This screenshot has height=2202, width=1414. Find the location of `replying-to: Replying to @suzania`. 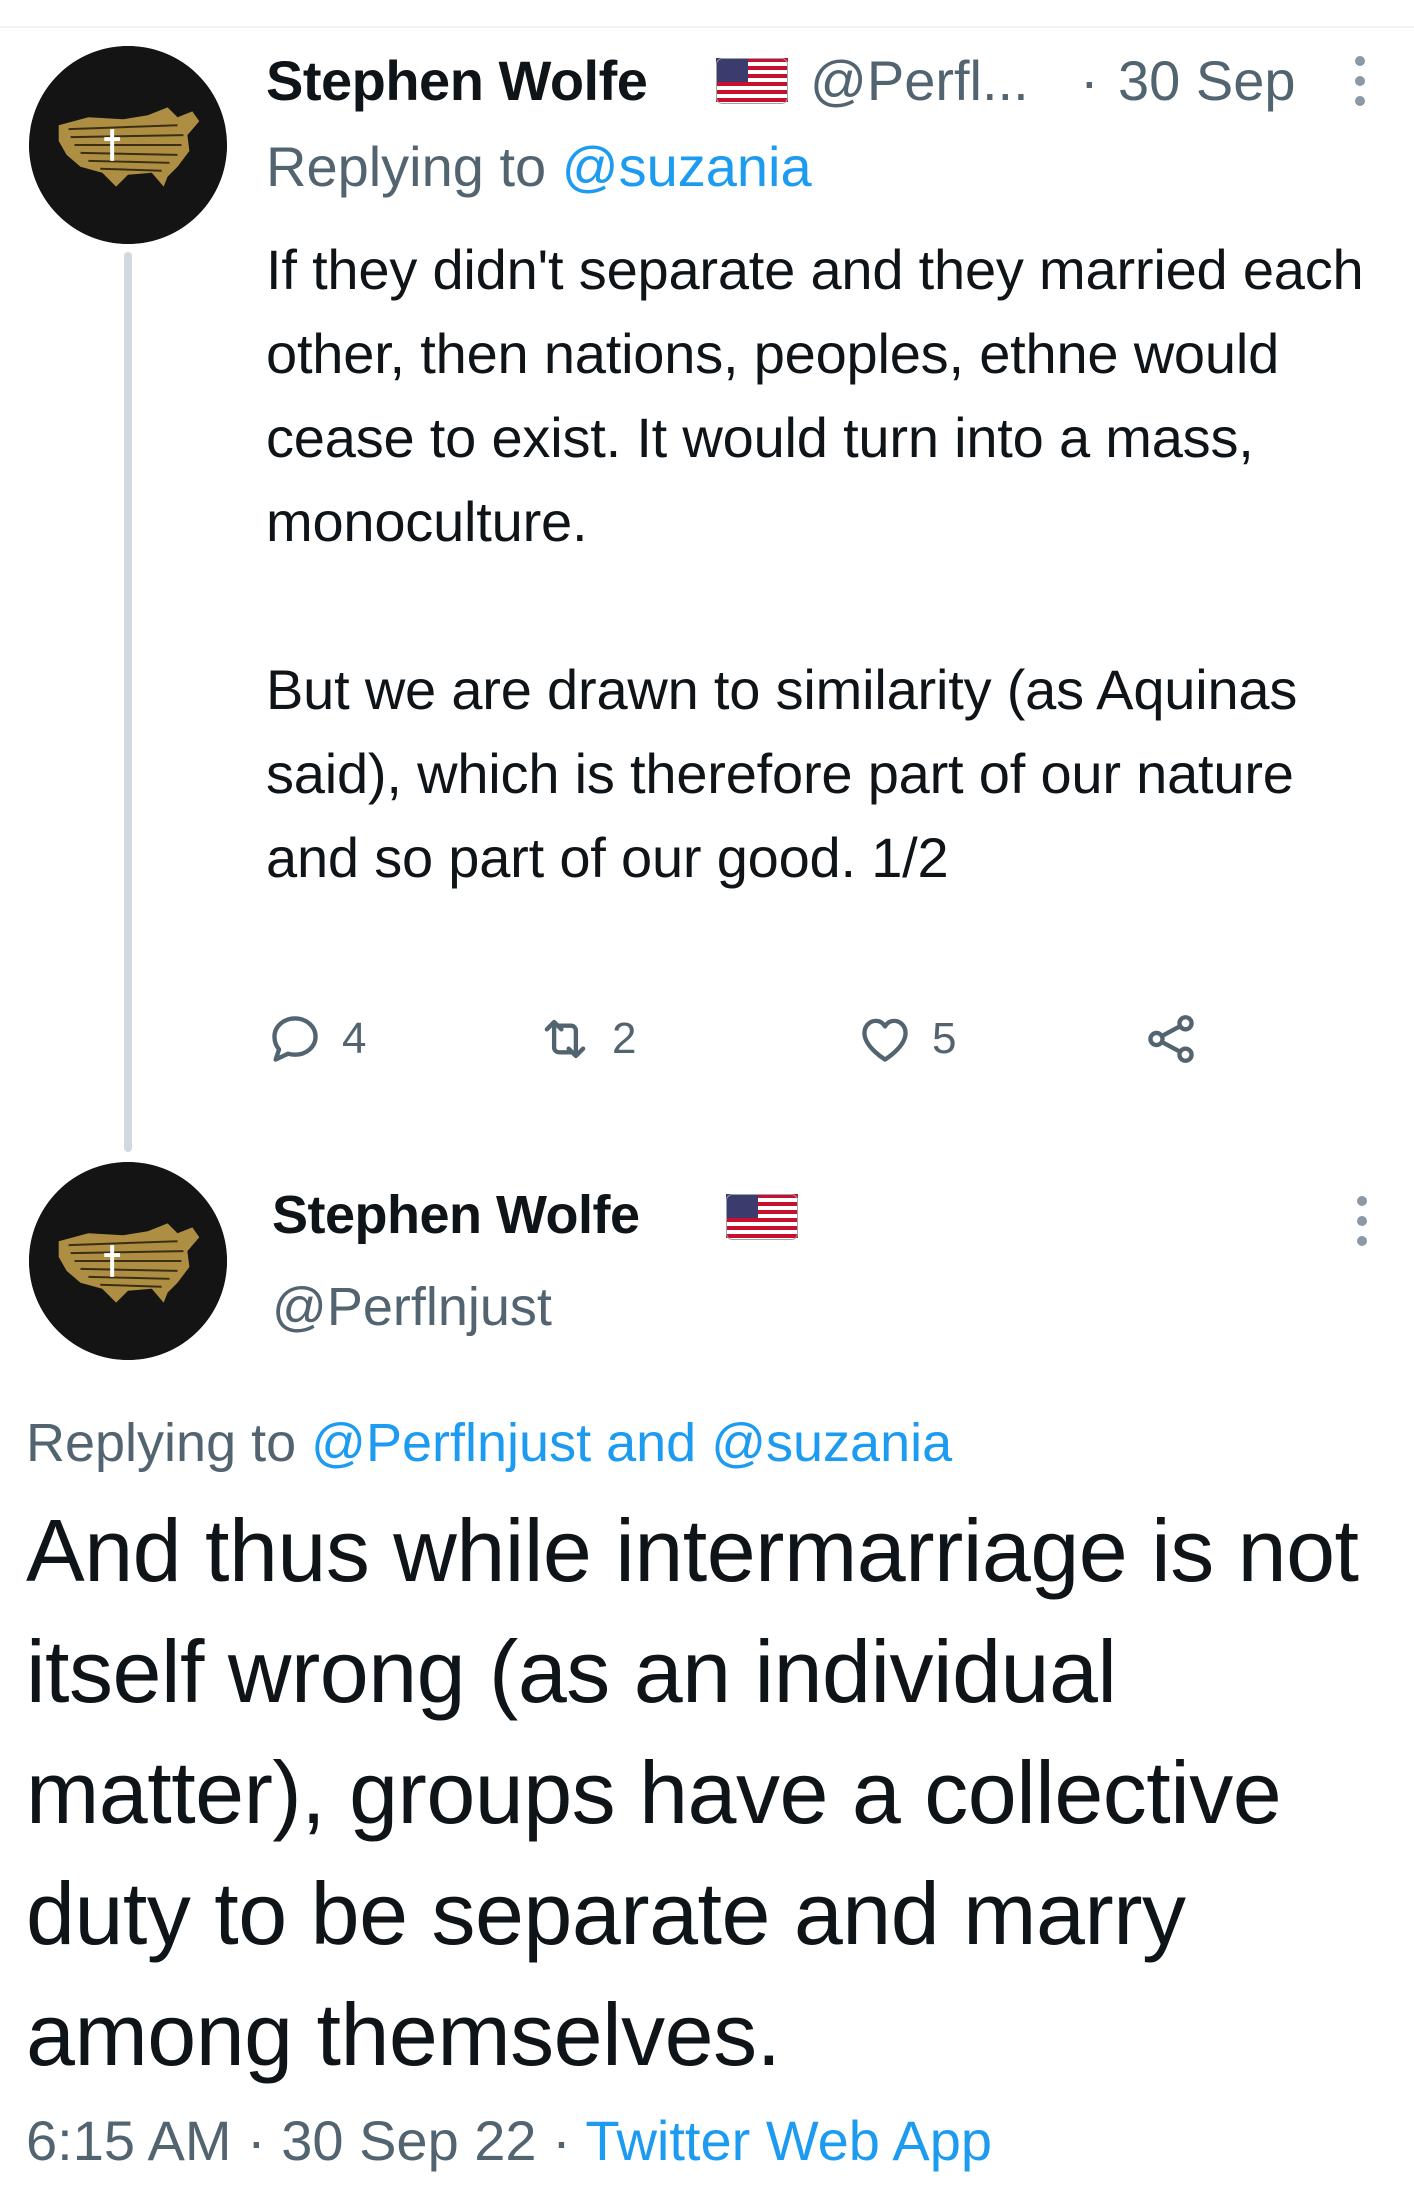

replying-to: Replying to @suzania is located at coordinates (539, 166).